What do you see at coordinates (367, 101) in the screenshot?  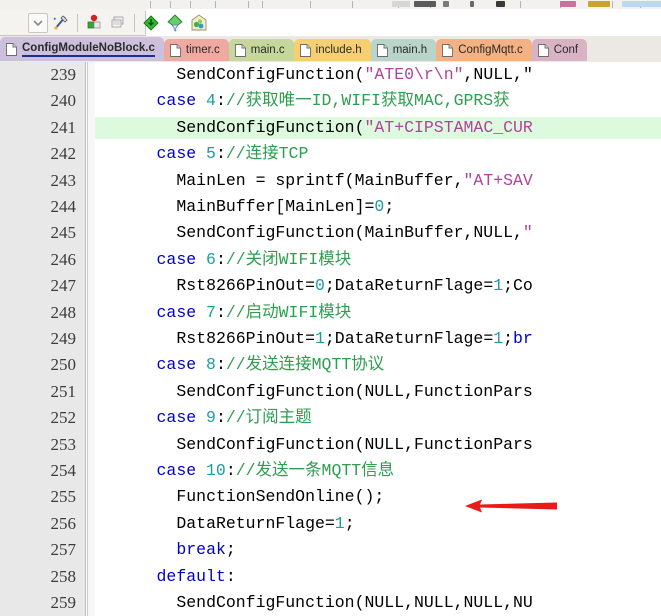 I see `code-token: //获取唯一ID,WIFI获取MAC,GPRS获` at bounding box center [367, 101].